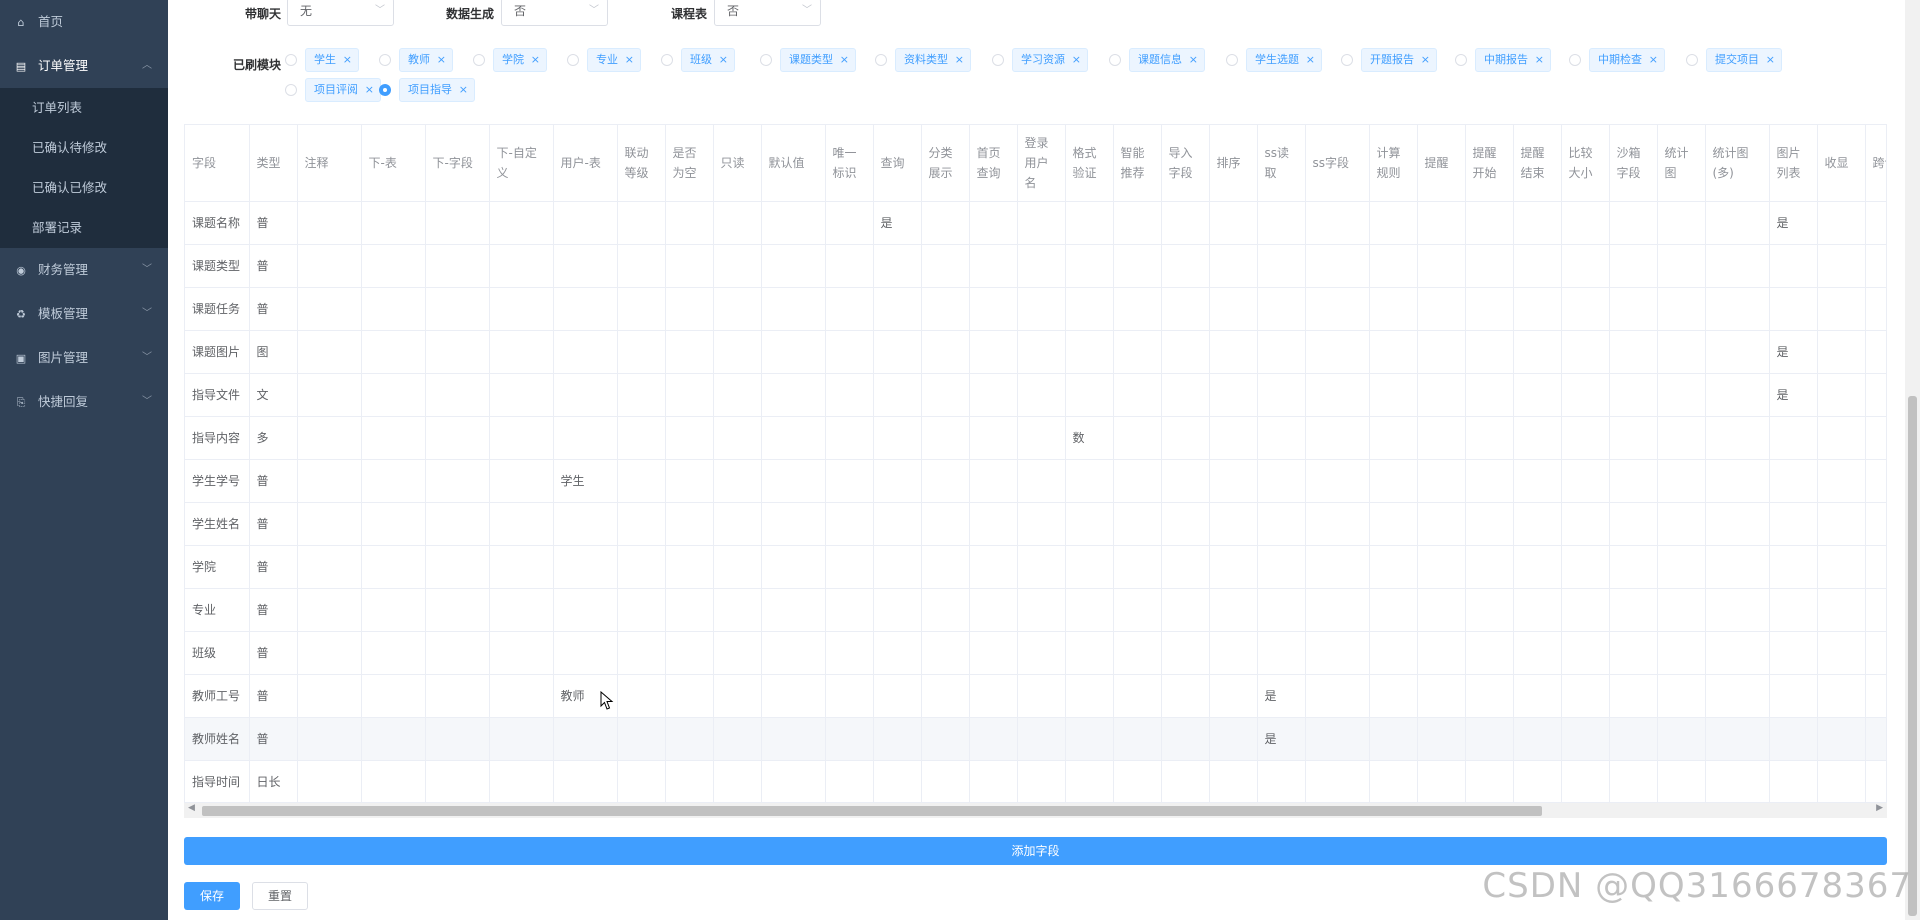  What do you see at coordinates (554, 13) in the screenshot?
I see `datagen-select: 否 ﹀` at bounding box center [554, 13].